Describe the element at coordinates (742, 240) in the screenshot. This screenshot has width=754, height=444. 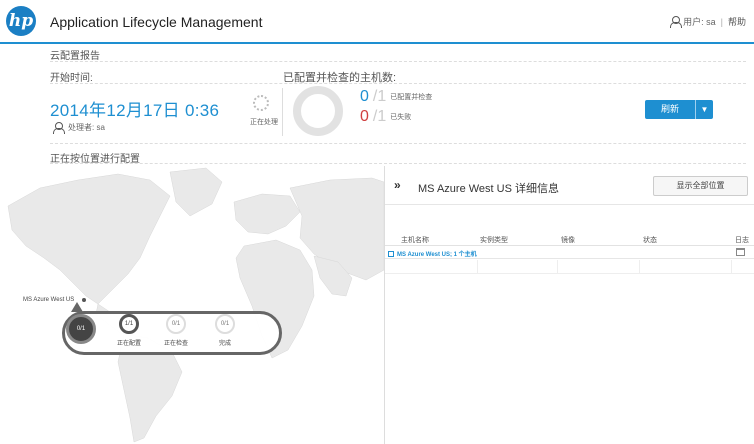
I see `column-header-log: 日志` at that location.